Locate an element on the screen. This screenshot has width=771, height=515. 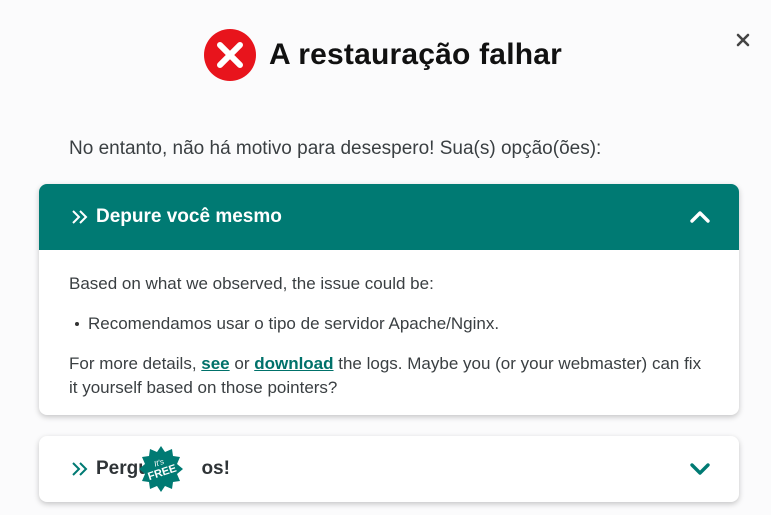
close-icon is located at coordinates (743, 40).